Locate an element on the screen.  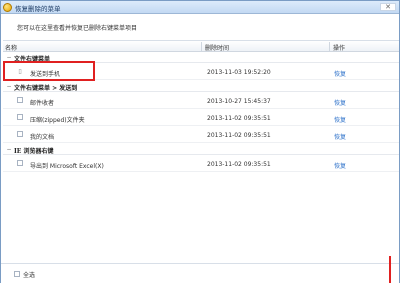
description-text: 您可以在这里查看并恢复已删除右键菜单项目 is located at coordinates (77, 28).